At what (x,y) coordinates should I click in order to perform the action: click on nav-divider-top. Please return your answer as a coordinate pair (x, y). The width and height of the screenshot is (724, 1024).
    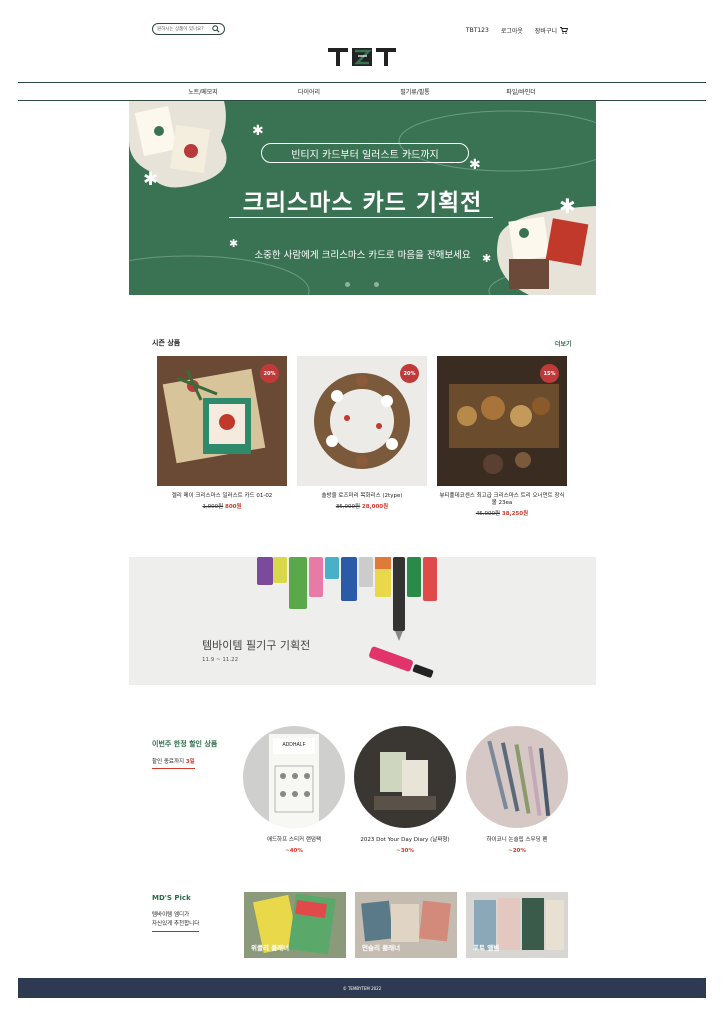
    Looking at the image, I should click on (362, 82).